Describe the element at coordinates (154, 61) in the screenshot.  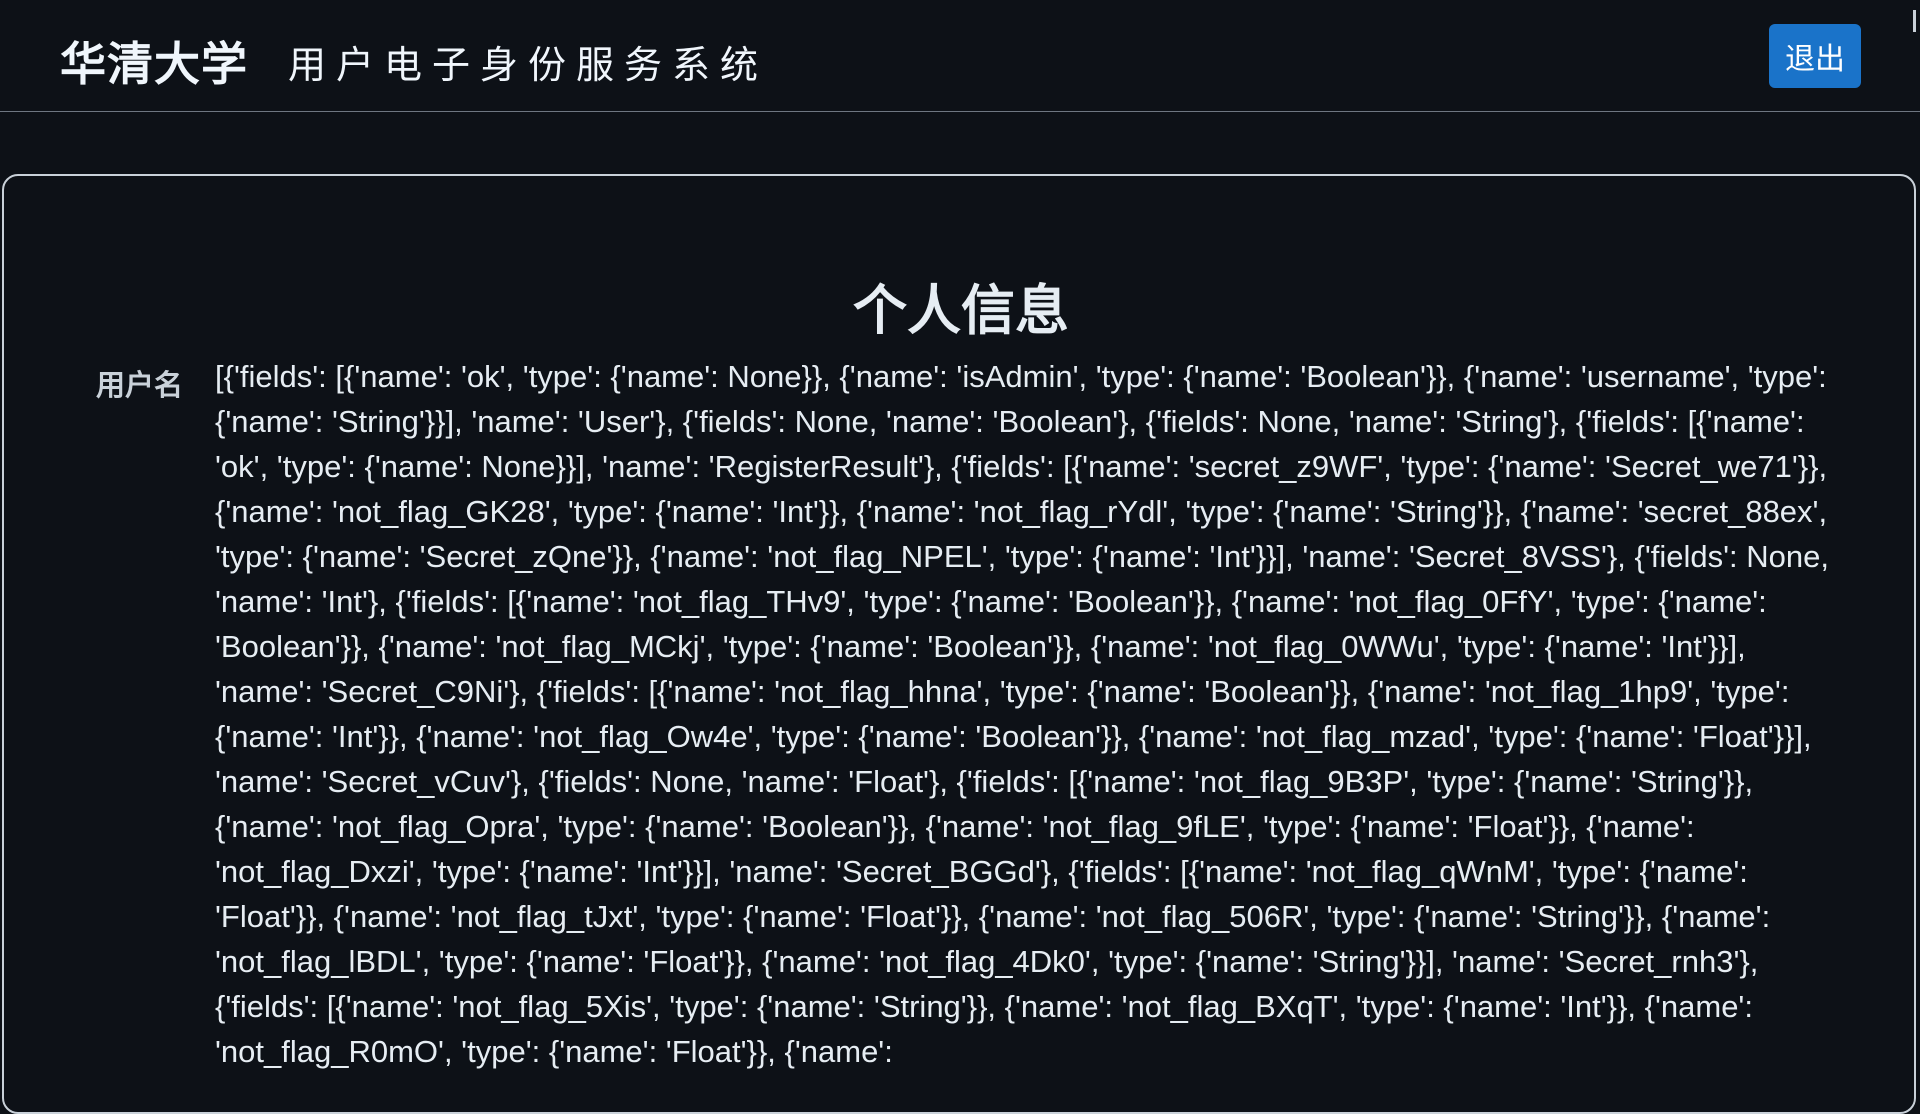
I see `university-brand: 华清大学` at that location.